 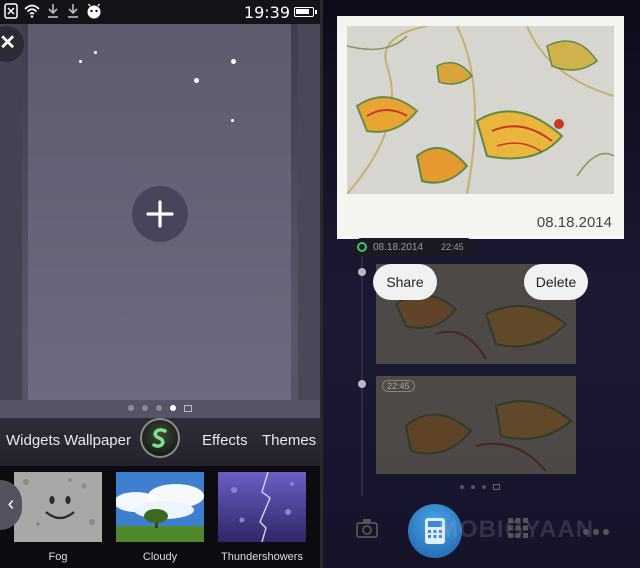 I want to click on menu-widgets: Widgets, so click(x=33, y=440).